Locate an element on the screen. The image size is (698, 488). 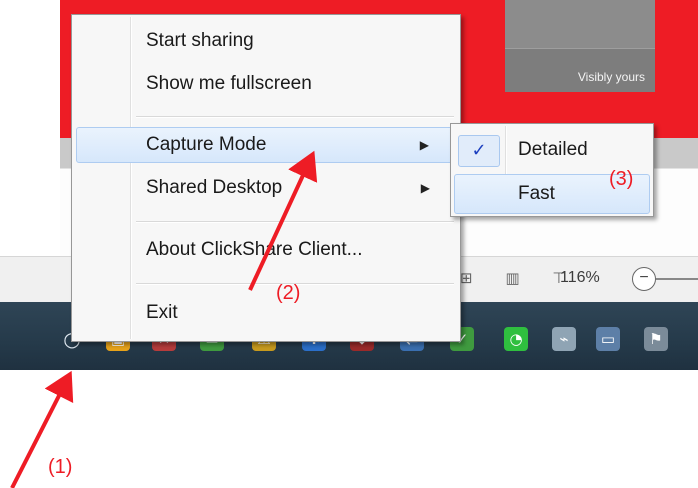
annotation-step-1: (1) is located at coordinates (60, 467).